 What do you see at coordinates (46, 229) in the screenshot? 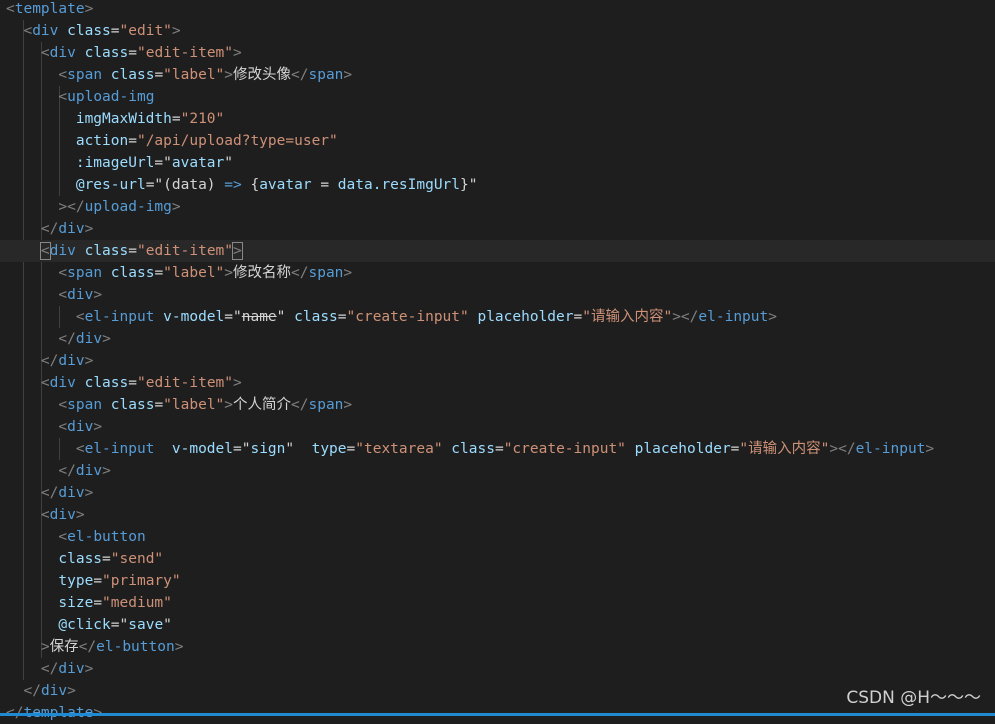
I see `code-line-11: </div>` at bounding box center [46, 229].